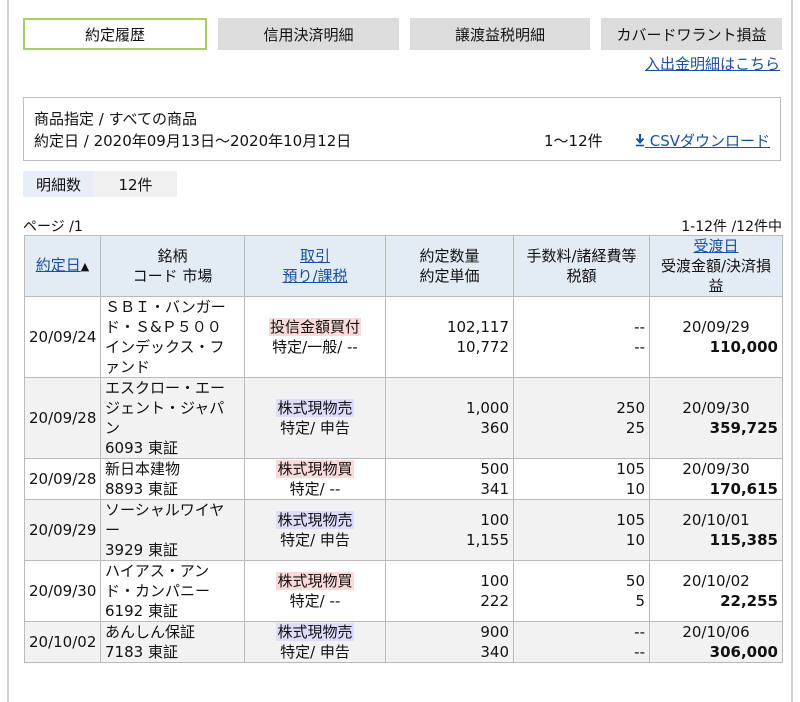  What do you see at coordinates (743, 428) in the screenshot?
I see `settlement-amount-value: 359,725` at bounding box center [743, 428].